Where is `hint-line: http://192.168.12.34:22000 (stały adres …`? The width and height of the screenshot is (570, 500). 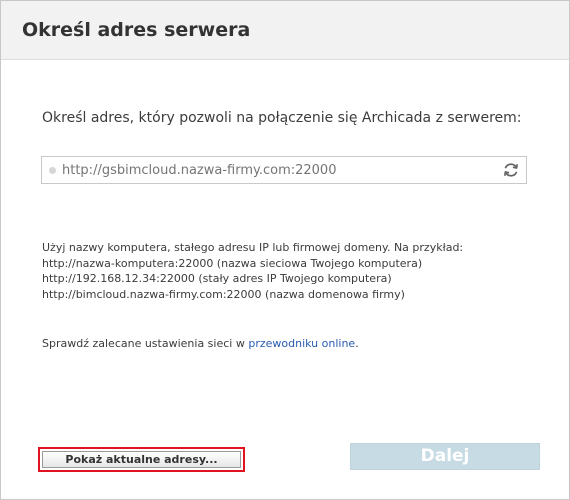 hint-line: http://192.168.12.34:22000 (stały adres … is located at coordinates (217, 278).